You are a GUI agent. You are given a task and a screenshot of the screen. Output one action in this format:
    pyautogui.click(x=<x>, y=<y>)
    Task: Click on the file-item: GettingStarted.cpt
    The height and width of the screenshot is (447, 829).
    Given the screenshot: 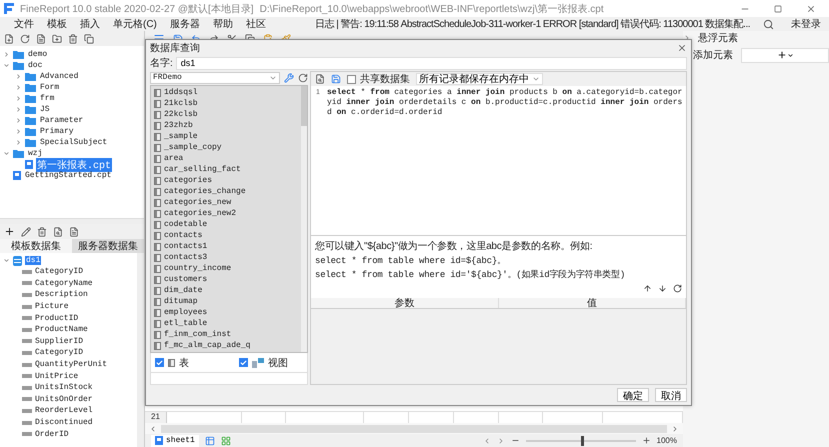 What is the action you would take?
    pyautogui.click(x=68, y=175)
    